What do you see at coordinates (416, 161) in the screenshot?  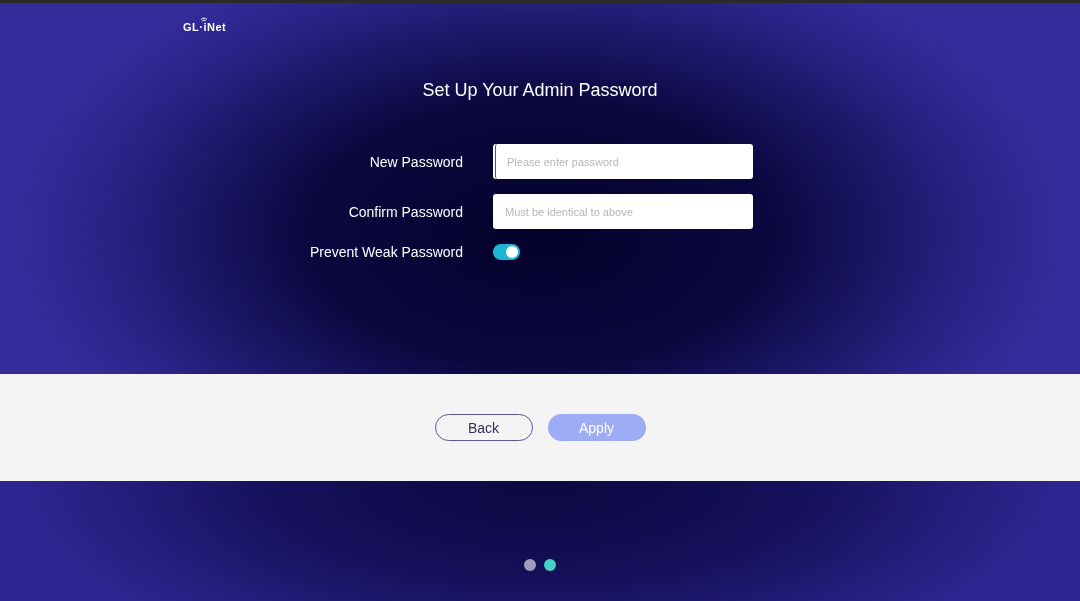 I see `field-label: New Password` at bounding box center [416, 161].